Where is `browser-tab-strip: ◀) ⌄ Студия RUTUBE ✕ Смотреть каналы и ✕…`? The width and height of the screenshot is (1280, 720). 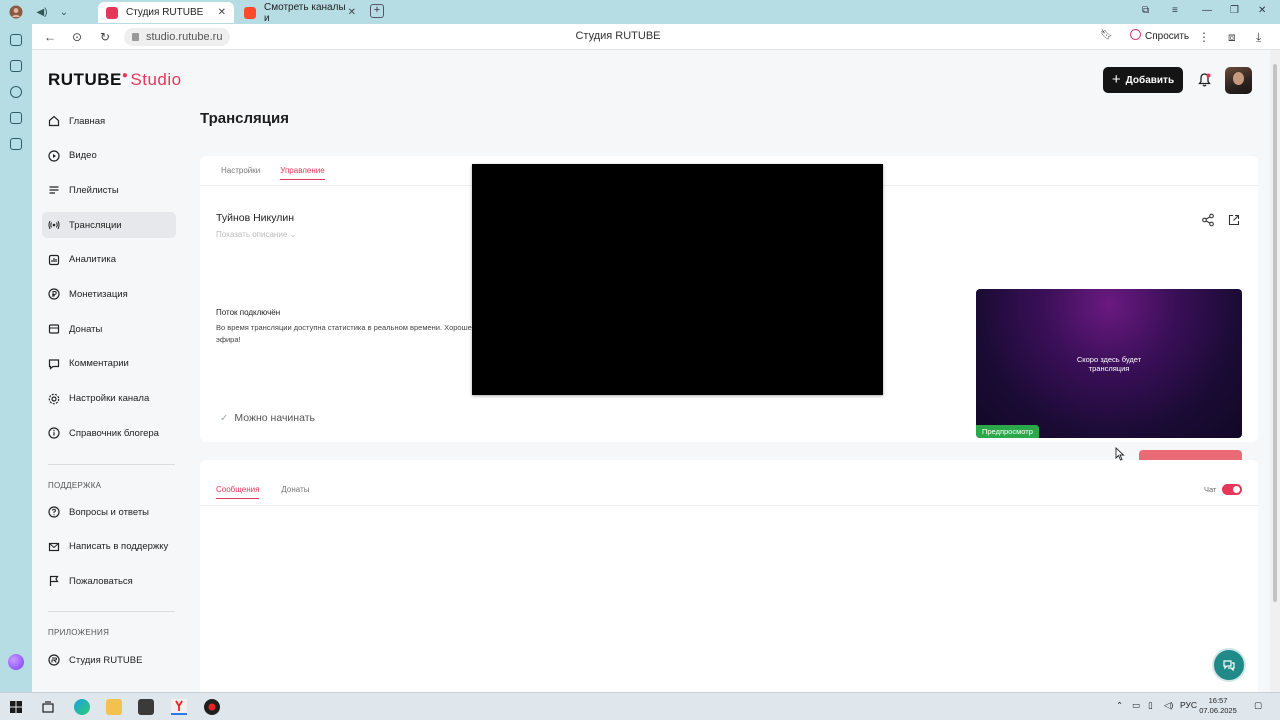 browser-tab-strip: ◀) ⌄ Студия RUTUBE ✕ Смотреть каналы и ✕… is located at coordinates (640, 12).